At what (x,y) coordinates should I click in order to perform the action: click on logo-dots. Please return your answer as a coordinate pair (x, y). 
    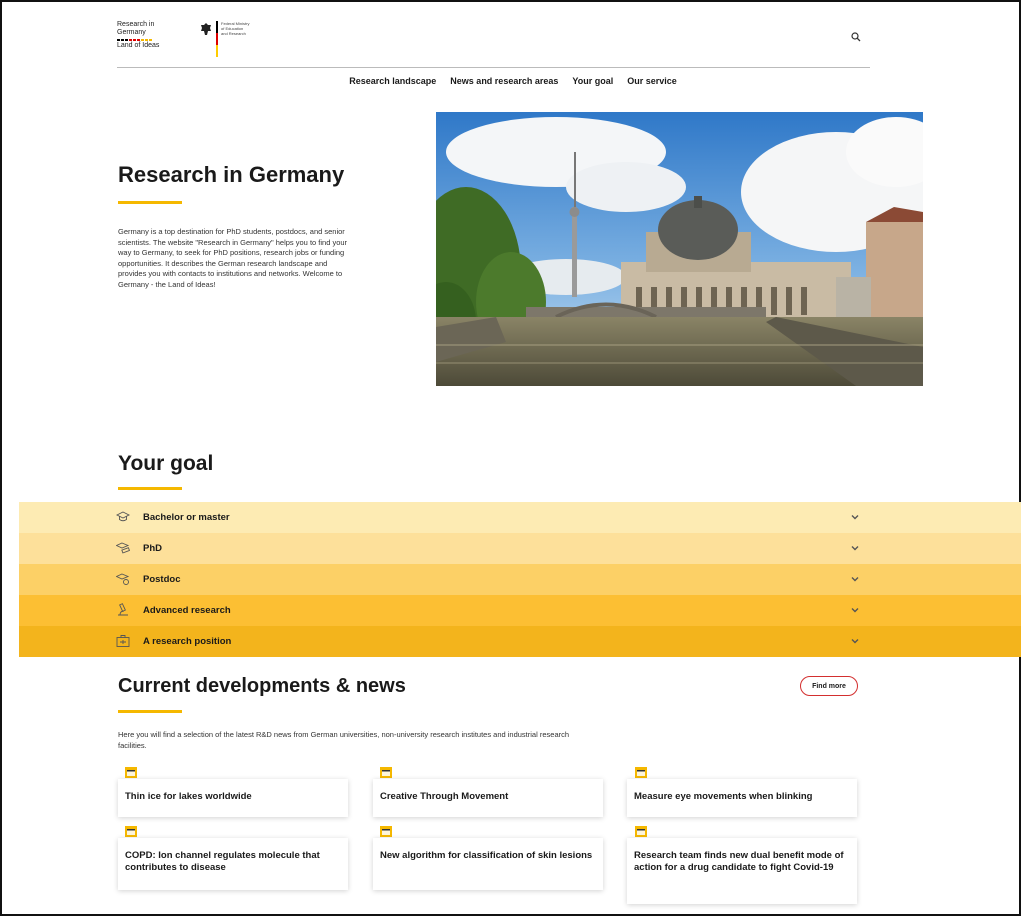
    Looking at the image, I should click on (157, 40).